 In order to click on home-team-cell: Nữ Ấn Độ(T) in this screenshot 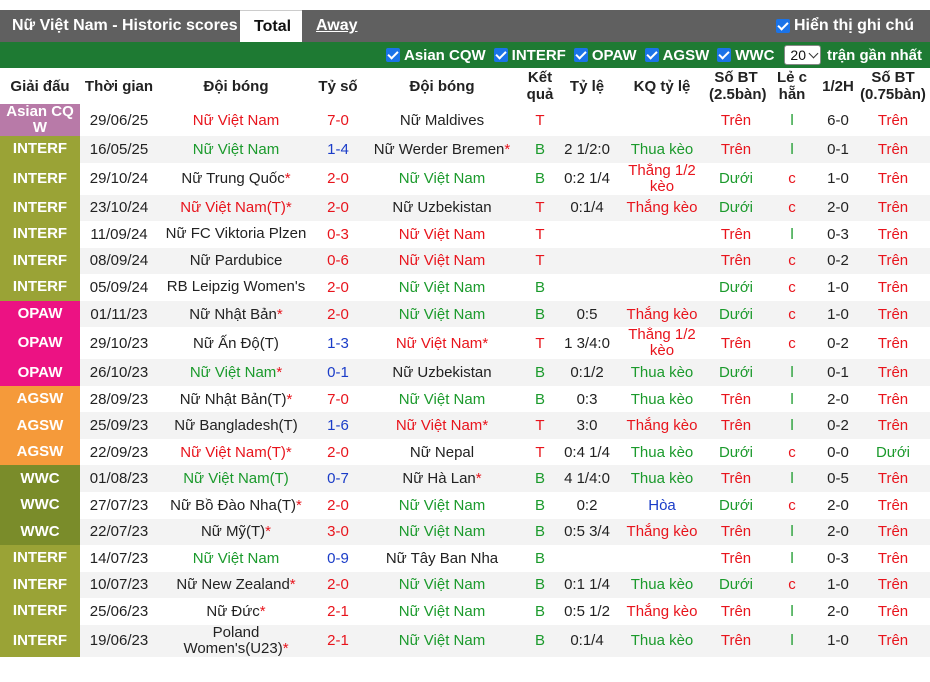, I will do `click(236, 343)`.